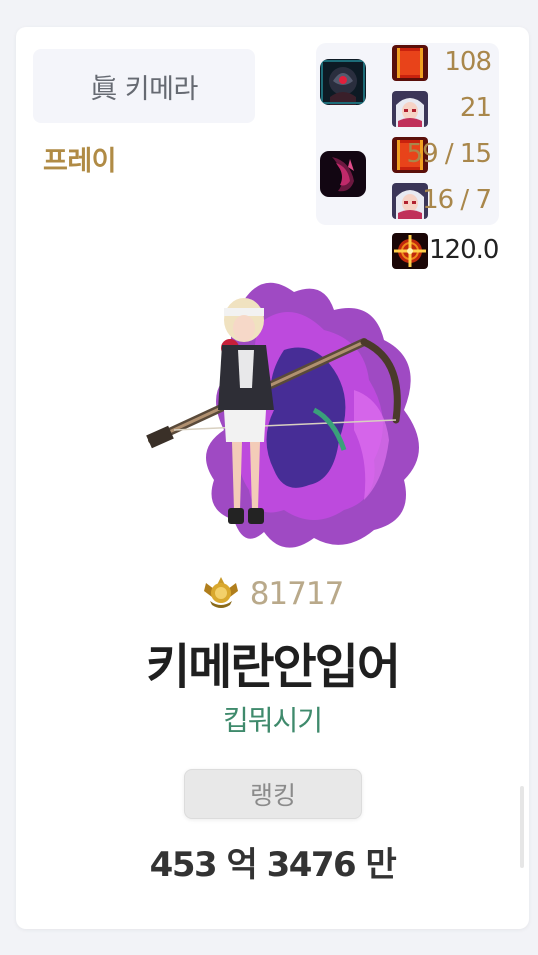 The width and height of the screenshot is (538, 955). Describe the element at coordinates (410, 251) in the screenshot. I see `crosshair-icon` at that location.